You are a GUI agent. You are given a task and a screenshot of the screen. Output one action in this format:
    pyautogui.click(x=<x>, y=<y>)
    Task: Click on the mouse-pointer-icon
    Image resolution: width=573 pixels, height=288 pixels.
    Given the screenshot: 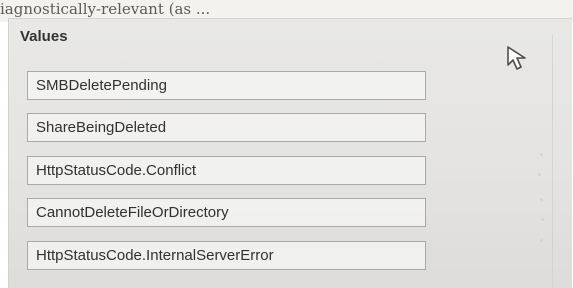 What is the action you would take?
    pyautogui.click(x=516, y=58)
    